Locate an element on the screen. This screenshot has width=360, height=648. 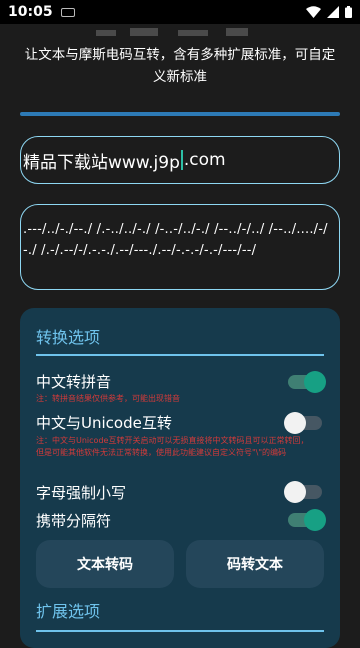
status-bar: 10:05 is located at coordinates (180, 12).